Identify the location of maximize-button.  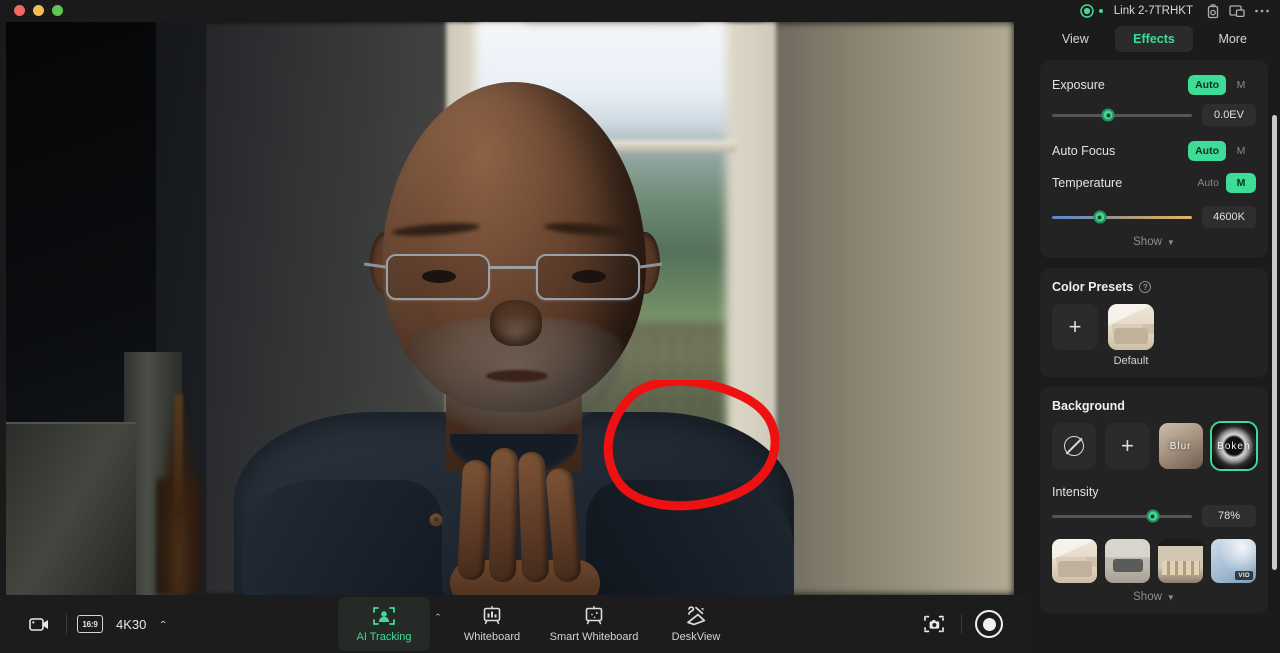
(57, 10).